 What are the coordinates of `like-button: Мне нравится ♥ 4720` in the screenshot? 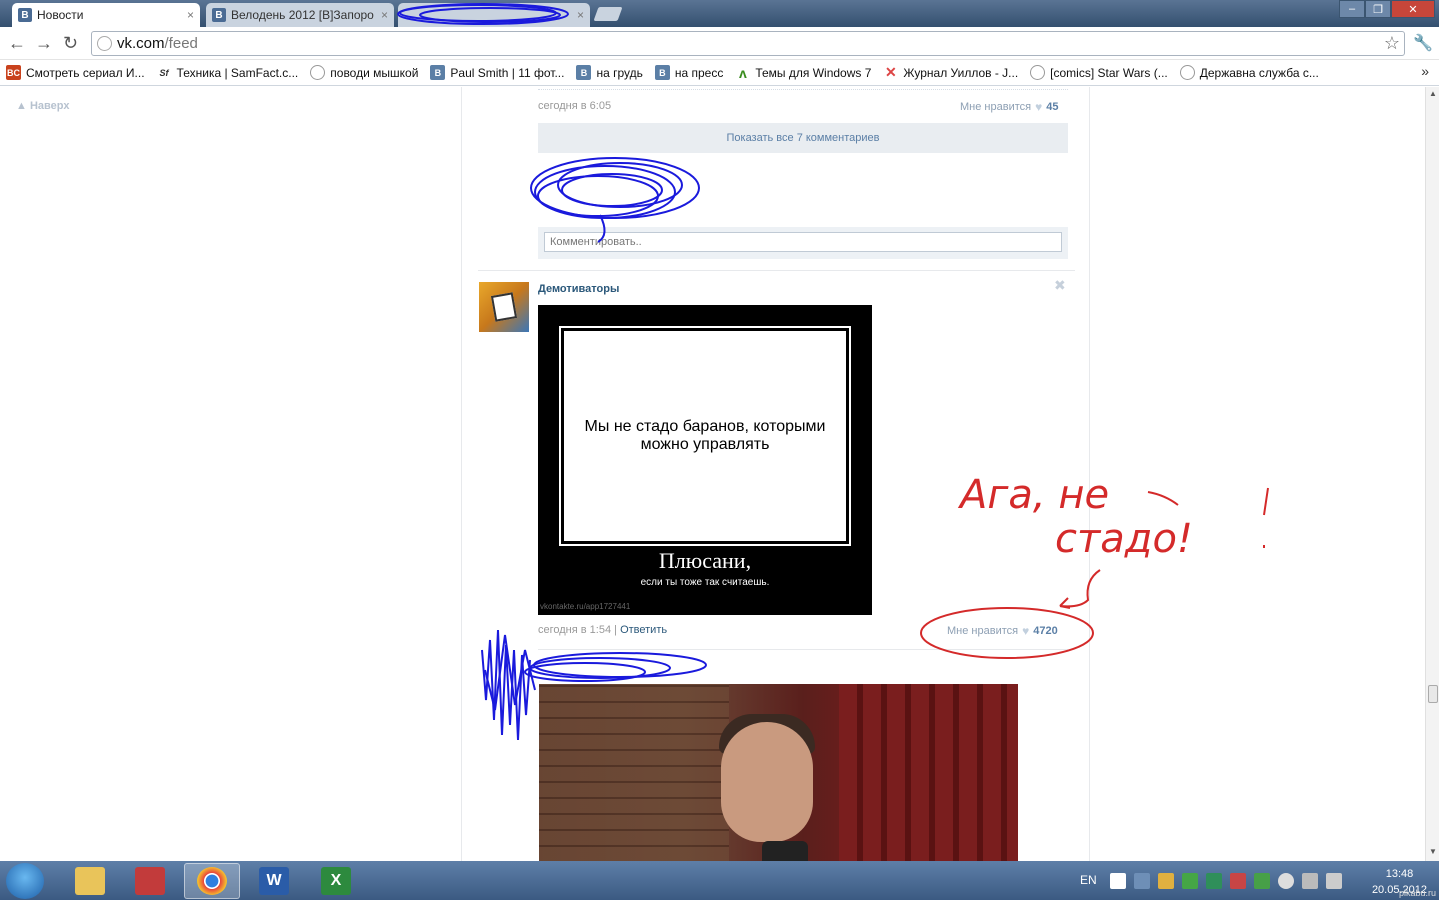 It's located at (1002, 631).